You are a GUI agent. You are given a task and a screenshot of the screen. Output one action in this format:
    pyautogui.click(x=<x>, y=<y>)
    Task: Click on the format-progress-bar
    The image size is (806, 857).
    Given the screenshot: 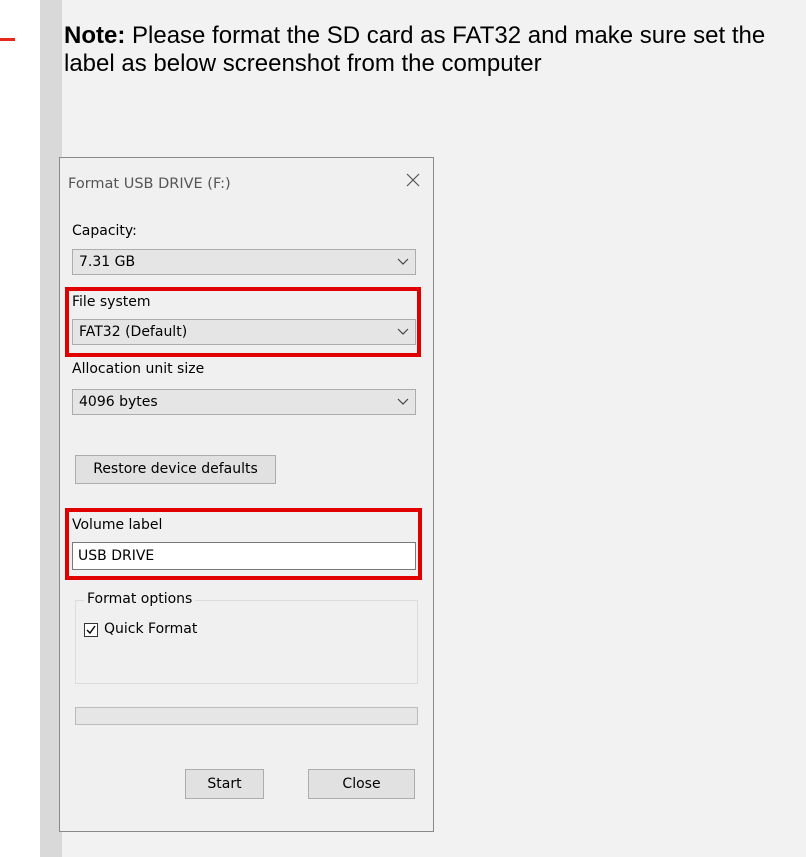 What is the action you would take?
    pyautogui.click(x=246, y=716)
    